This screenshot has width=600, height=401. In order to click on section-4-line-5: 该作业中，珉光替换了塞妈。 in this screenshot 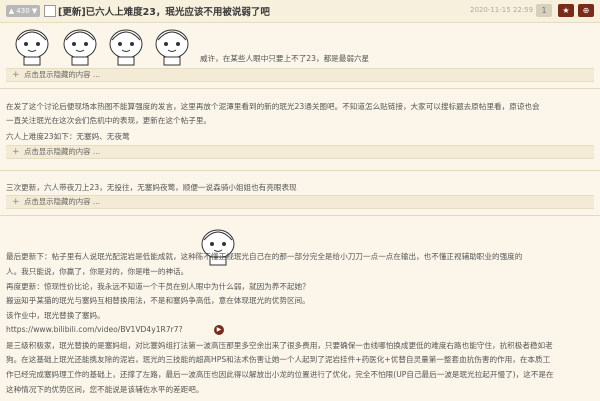, I will do `click(55, 315)`.